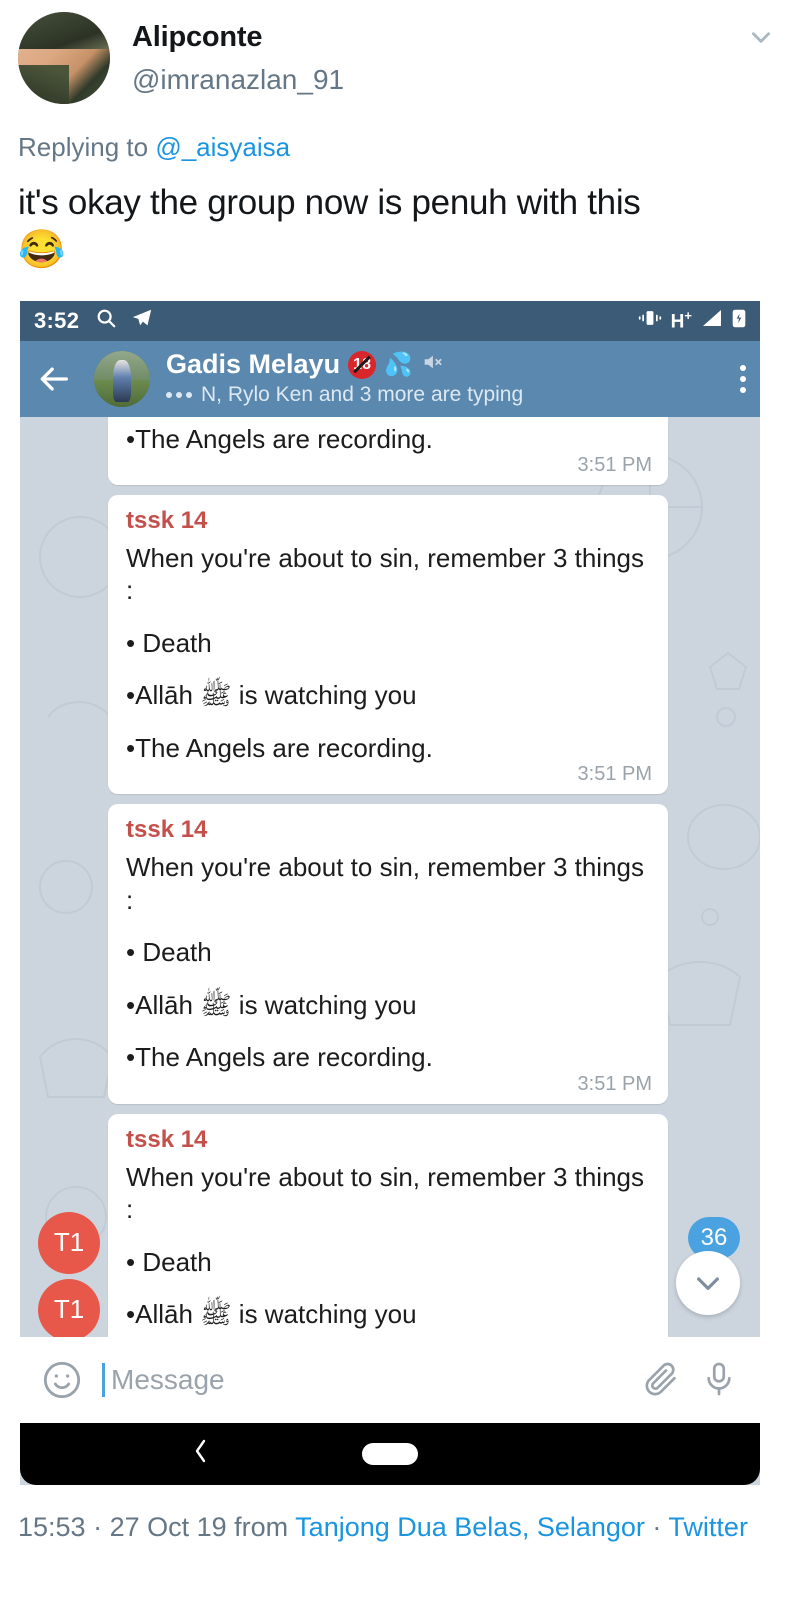 Image resolution: width=800 pixels, height=1619 pixels. I want to click on home-pill-icon, so click(390, 1453).